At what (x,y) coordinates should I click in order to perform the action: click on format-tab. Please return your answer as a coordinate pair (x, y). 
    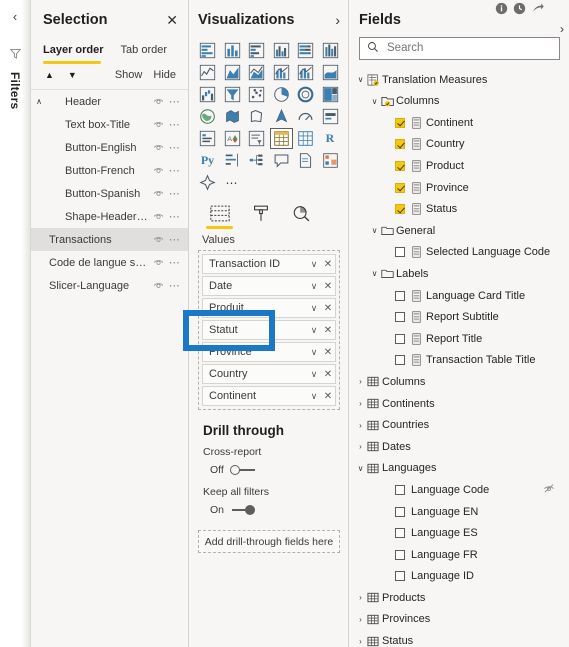
    Looking at the image, I should click on (260, 216).